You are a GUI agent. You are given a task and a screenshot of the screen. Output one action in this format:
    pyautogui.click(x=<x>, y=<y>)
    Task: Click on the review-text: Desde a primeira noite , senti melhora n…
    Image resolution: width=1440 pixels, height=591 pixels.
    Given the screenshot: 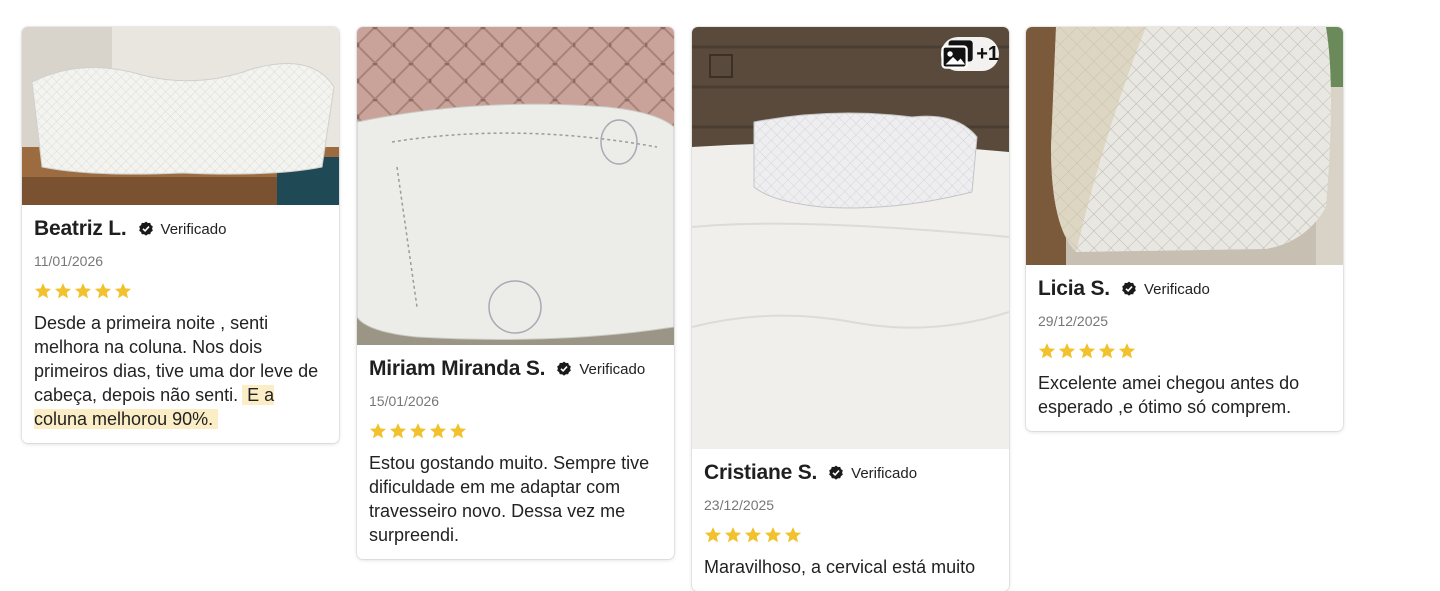 What is the action you would take?
    pyautogui.click(x=180, y=371)
    